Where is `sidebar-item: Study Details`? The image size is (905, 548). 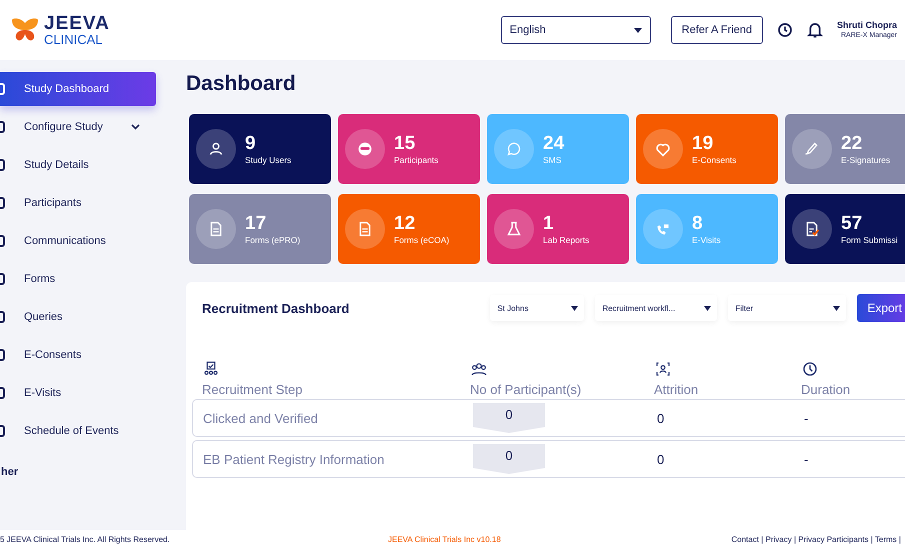 sidebar-item: Study Details is located at coordinates (78, 165).